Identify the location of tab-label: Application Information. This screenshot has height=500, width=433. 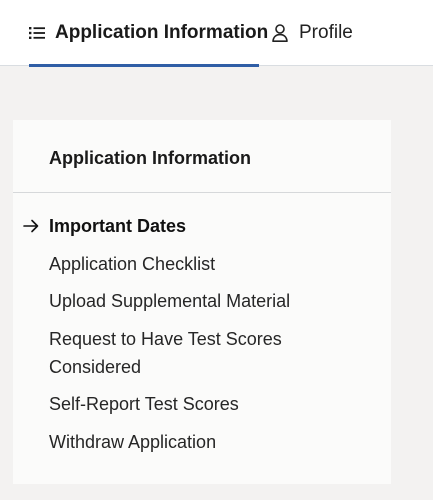
(162, 32).